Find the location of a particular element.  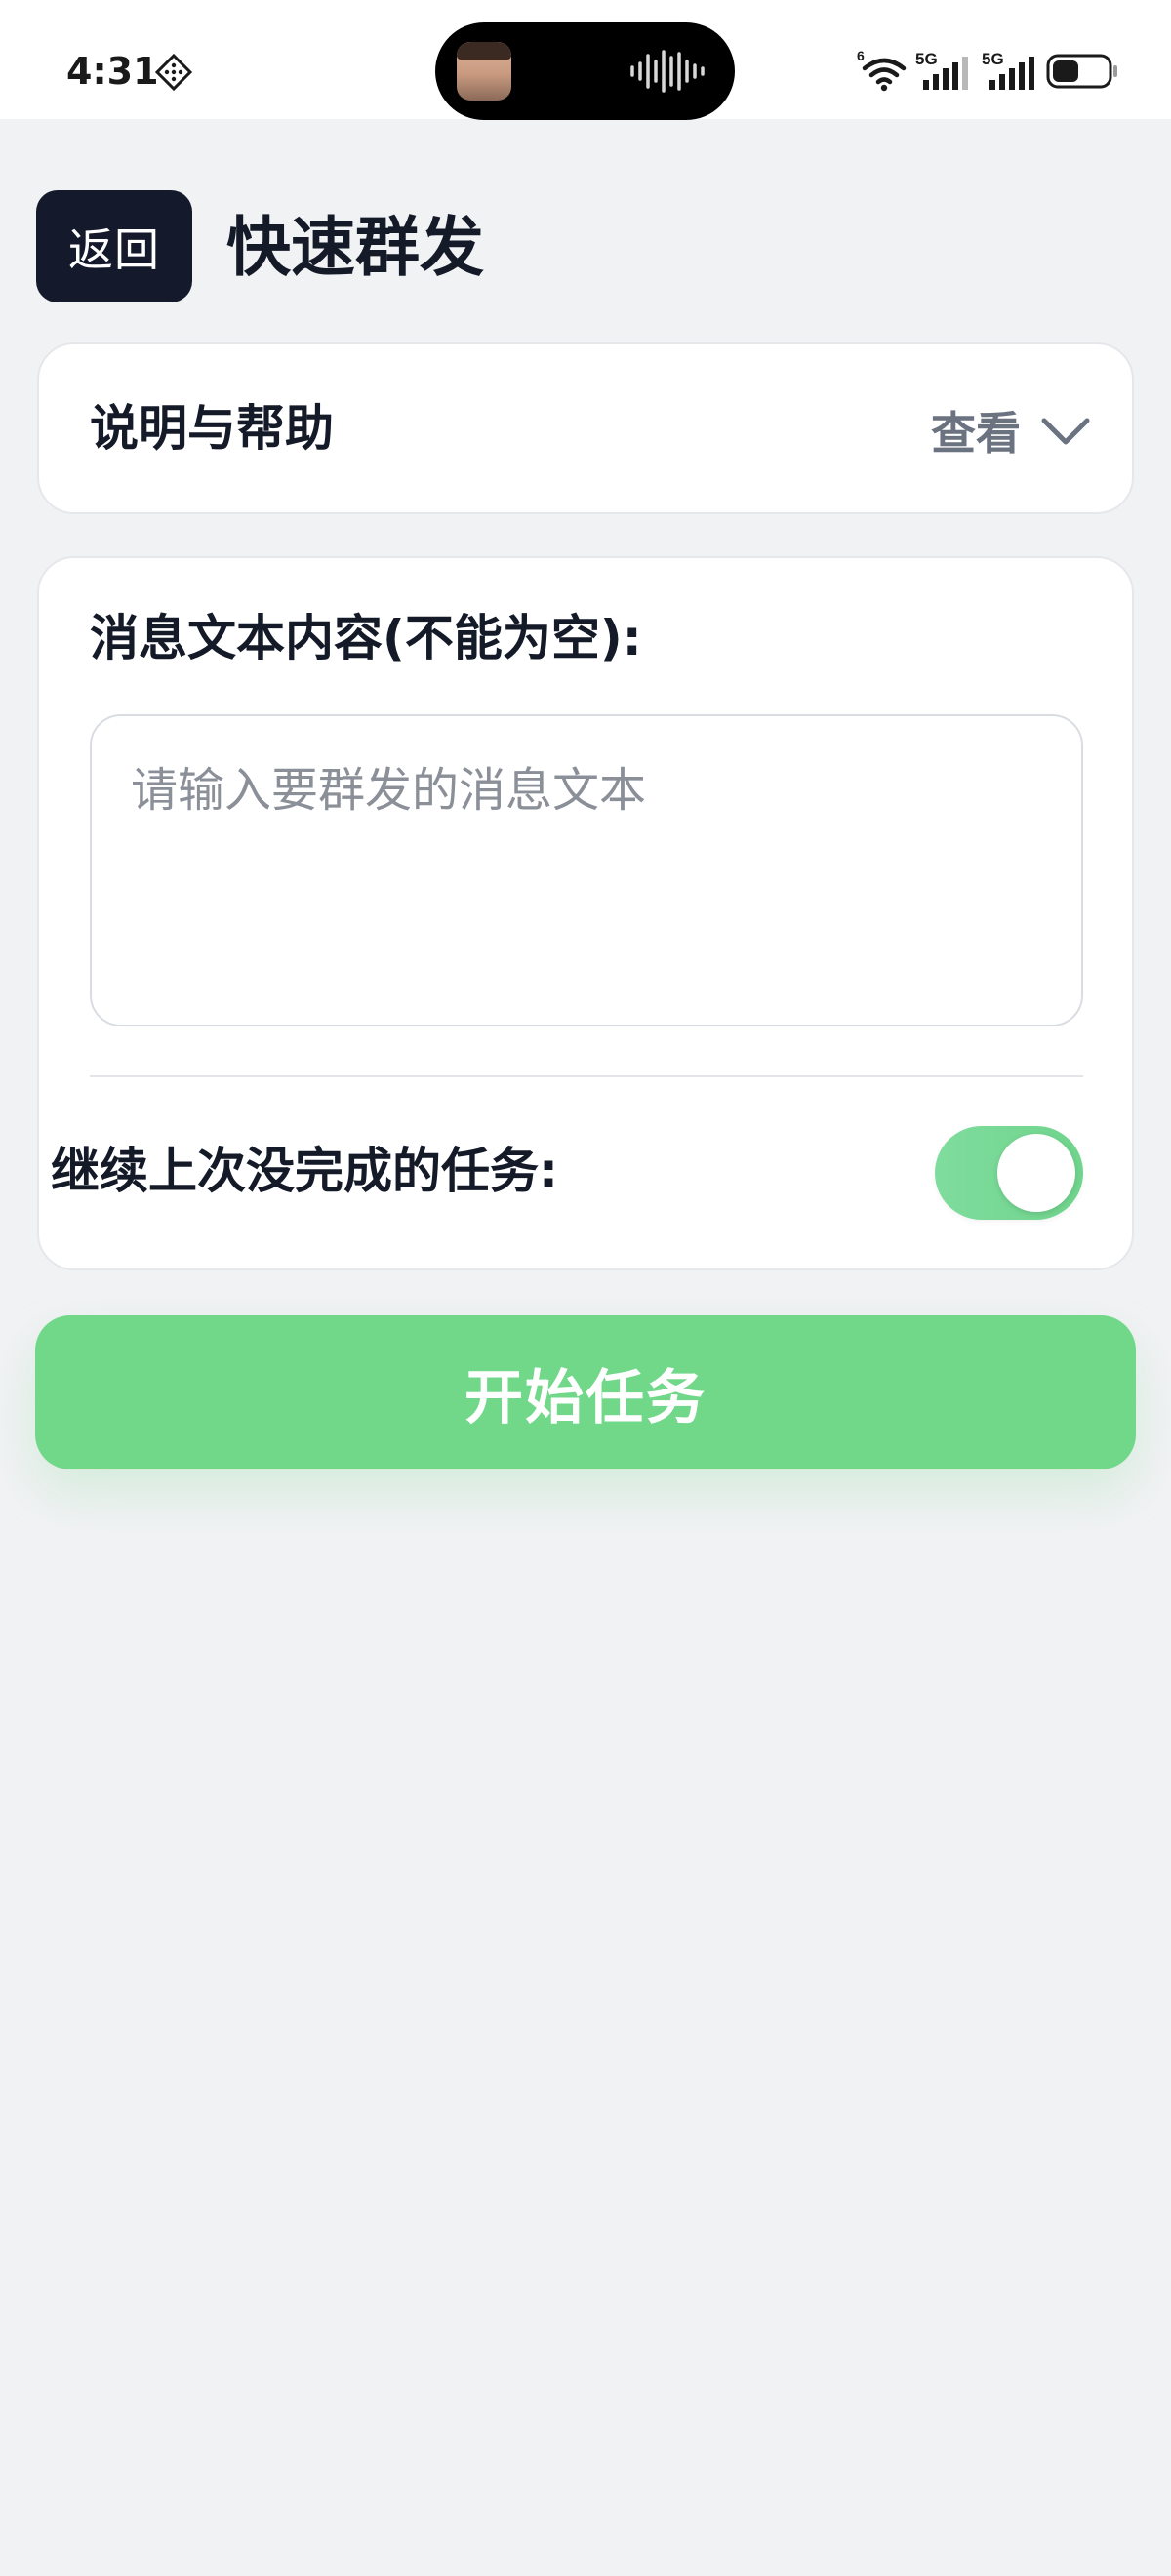

audio-wave-icon is located at coordinates (667, 71).